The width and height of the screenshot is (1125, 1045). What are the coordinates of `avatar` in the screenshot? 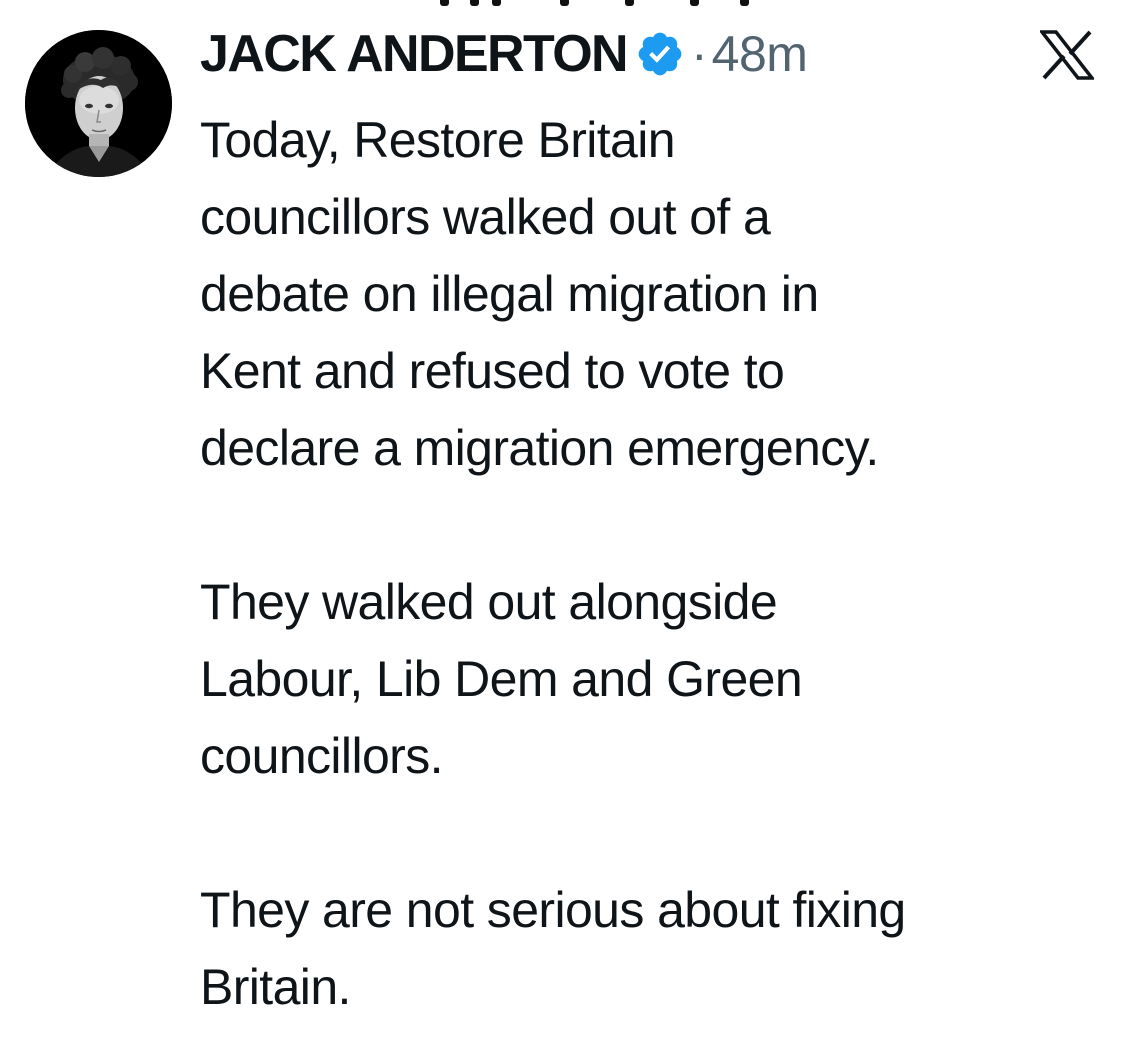 It's located at (98, 103).